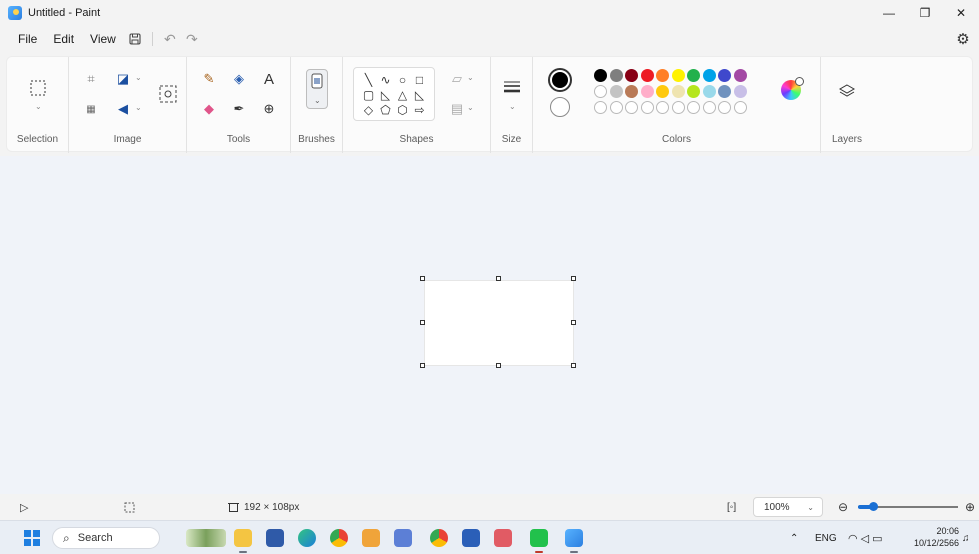  Describe the element at coordinates (339, 538) in the screenshot. I see `chrome-app` at that location.